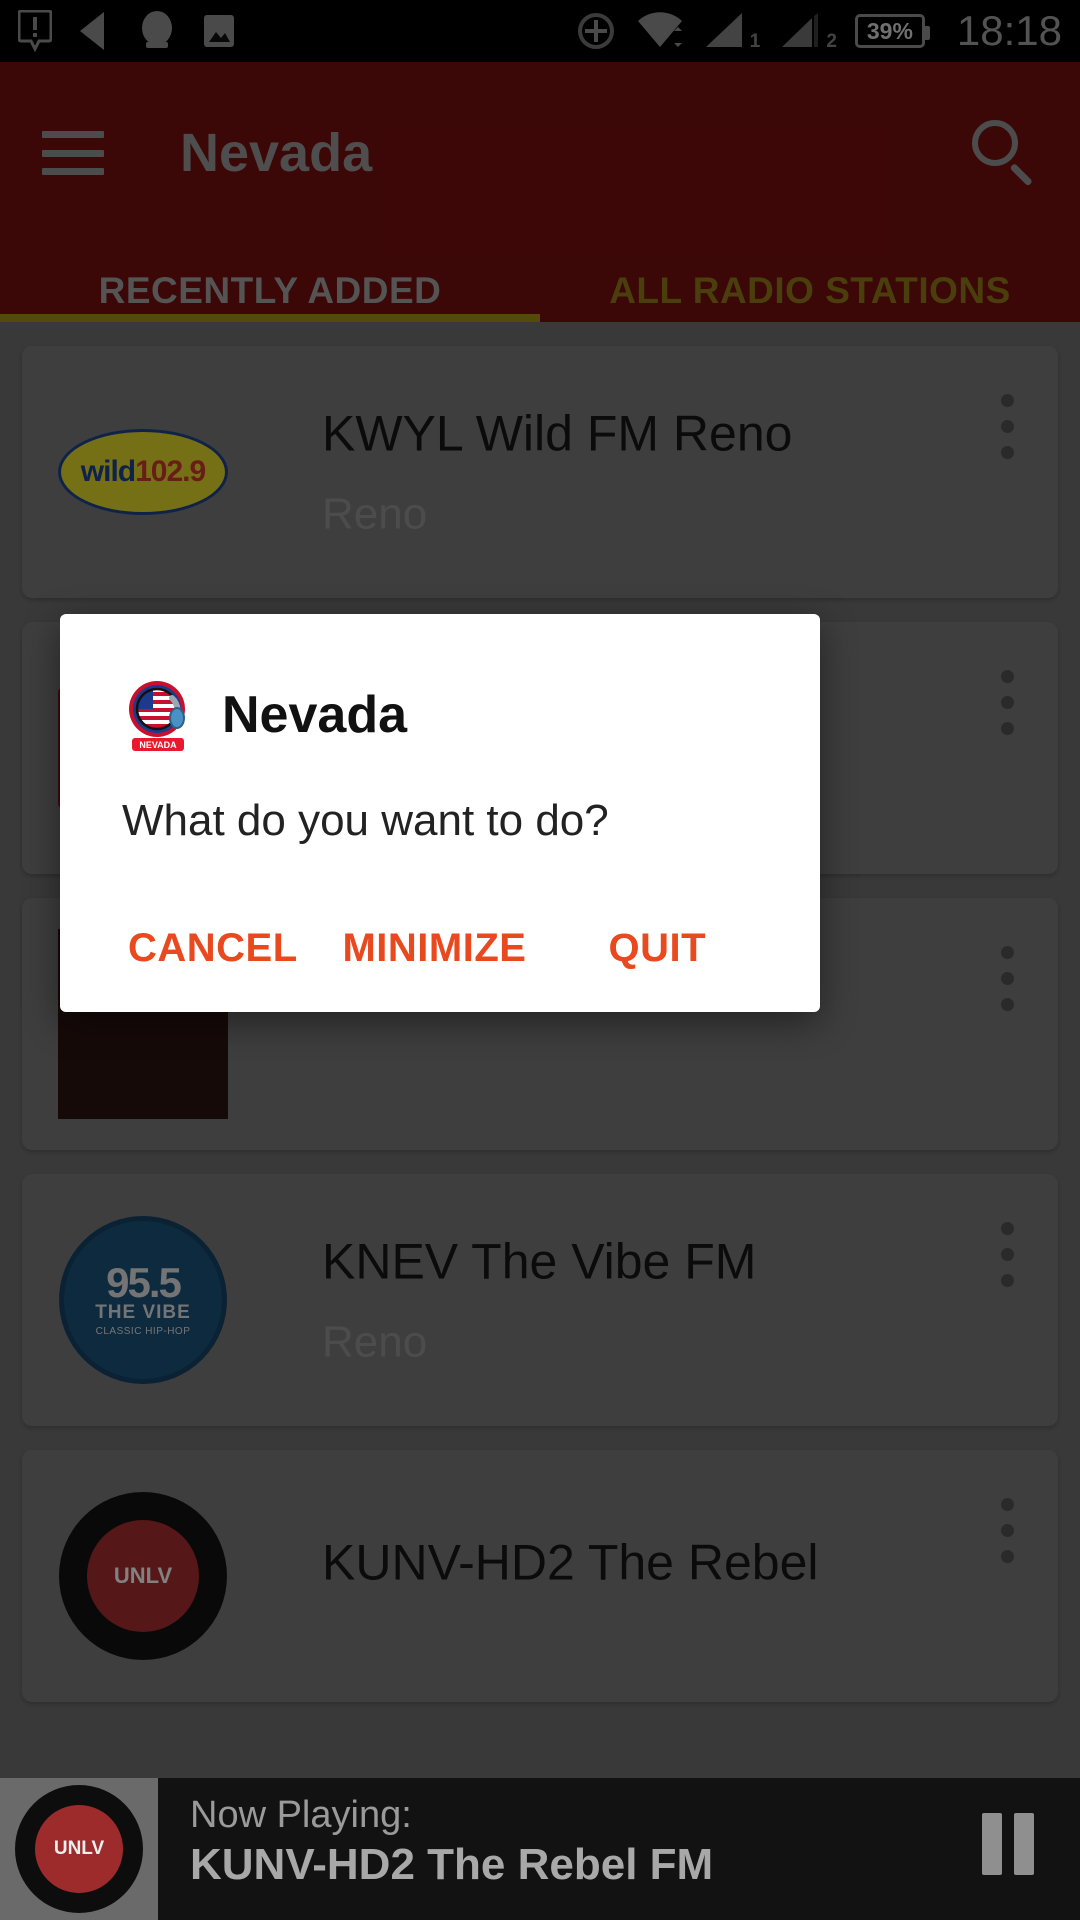 This screenshot has width=1080, height=1920. I want to click on battery-percent: 39%, so click(889, 30).